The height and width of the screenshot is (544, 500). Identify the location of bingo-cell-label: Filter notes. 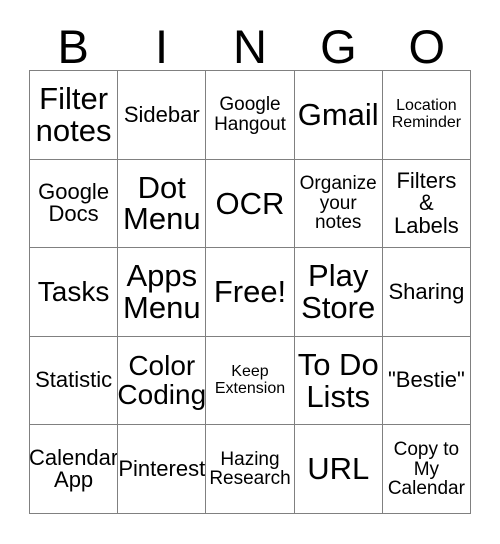
(73, 114).